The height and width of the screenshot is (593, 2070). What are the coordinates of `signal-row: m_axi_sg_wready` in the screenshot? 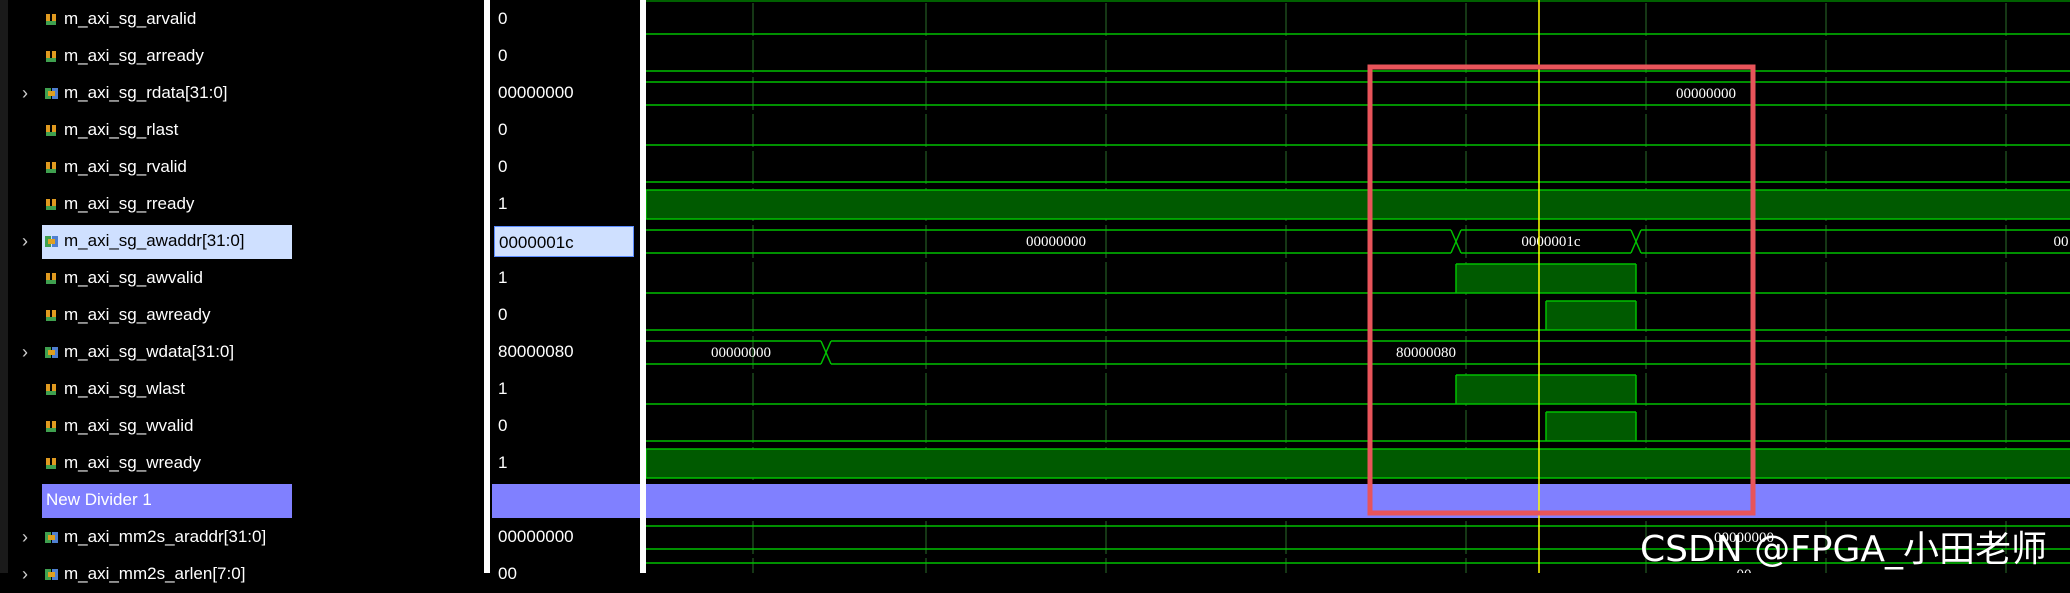 It's located at (242, 463).